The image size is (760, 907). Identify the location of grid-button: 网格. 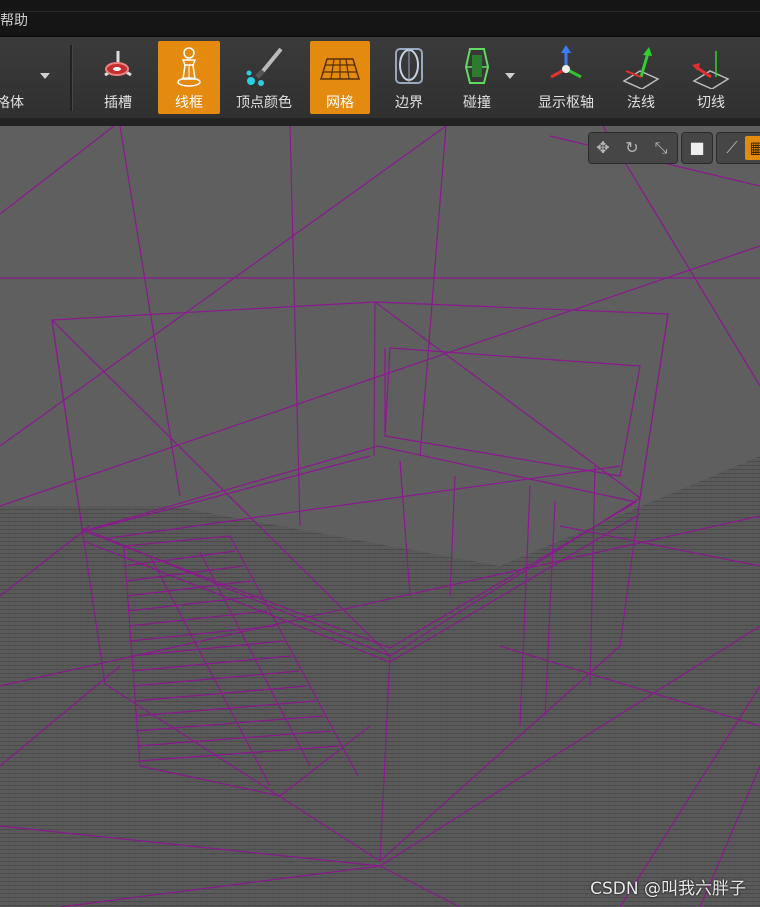
(340, 77).